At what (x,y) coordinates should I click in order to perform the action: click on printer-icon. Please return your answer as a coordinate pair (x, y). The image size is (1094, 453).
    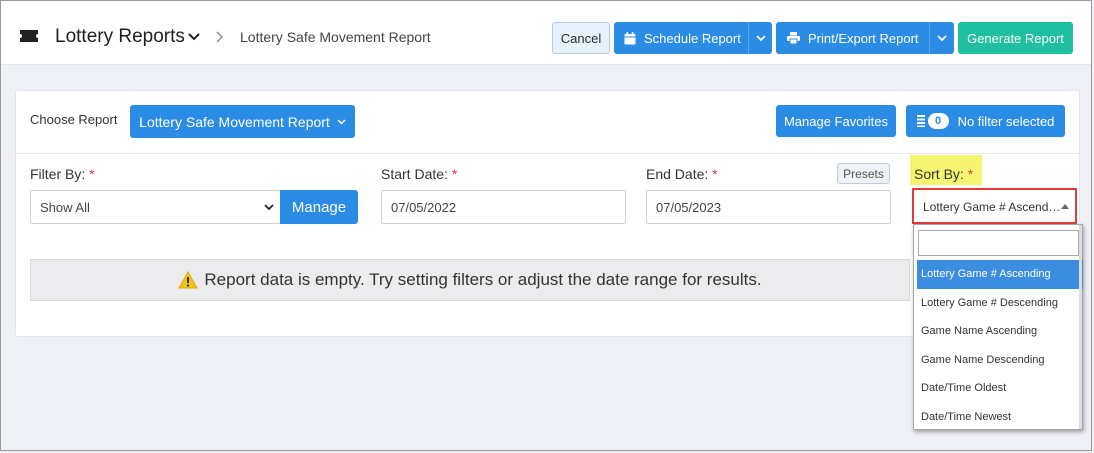
    Looking at the image, I should click on (793, 38).